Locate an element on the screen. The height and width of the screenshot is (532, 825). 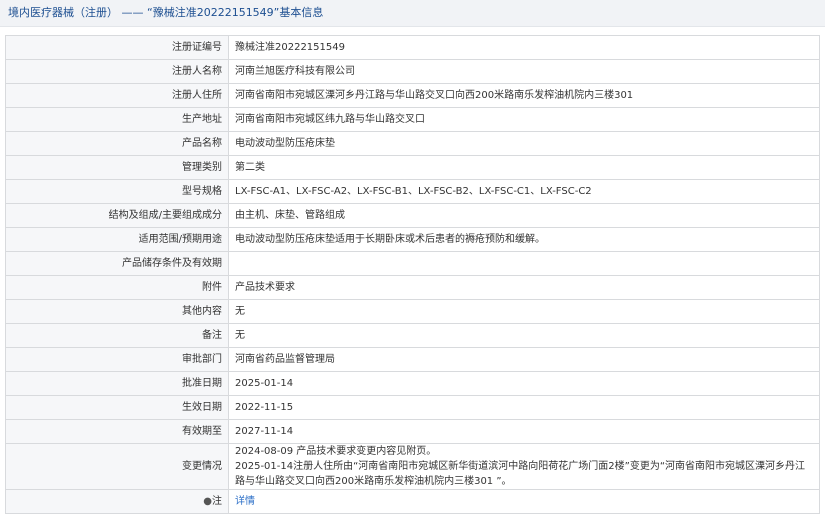
table-row: 生效日期 2022-11-15 is located at coordinates (412, 407).